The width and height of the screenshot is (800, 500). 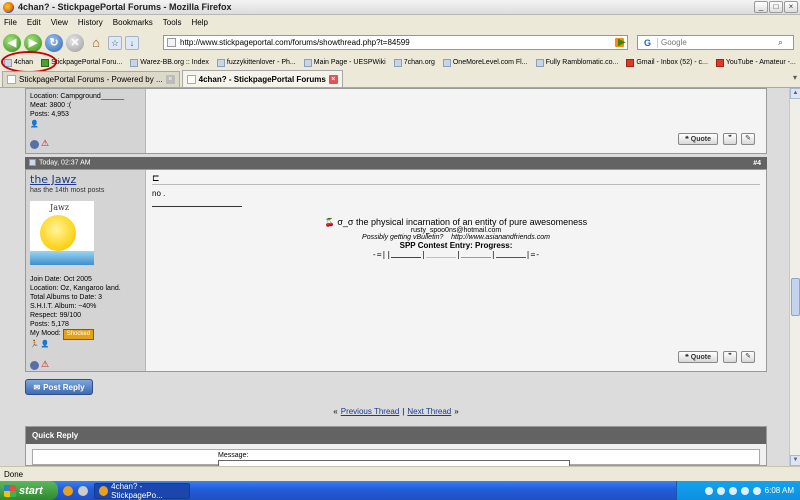 What do you see at coordinates (83, 490) in the screenshot?
I see `desktop-quicklaunch-icon` at bounding box center [83, 490].